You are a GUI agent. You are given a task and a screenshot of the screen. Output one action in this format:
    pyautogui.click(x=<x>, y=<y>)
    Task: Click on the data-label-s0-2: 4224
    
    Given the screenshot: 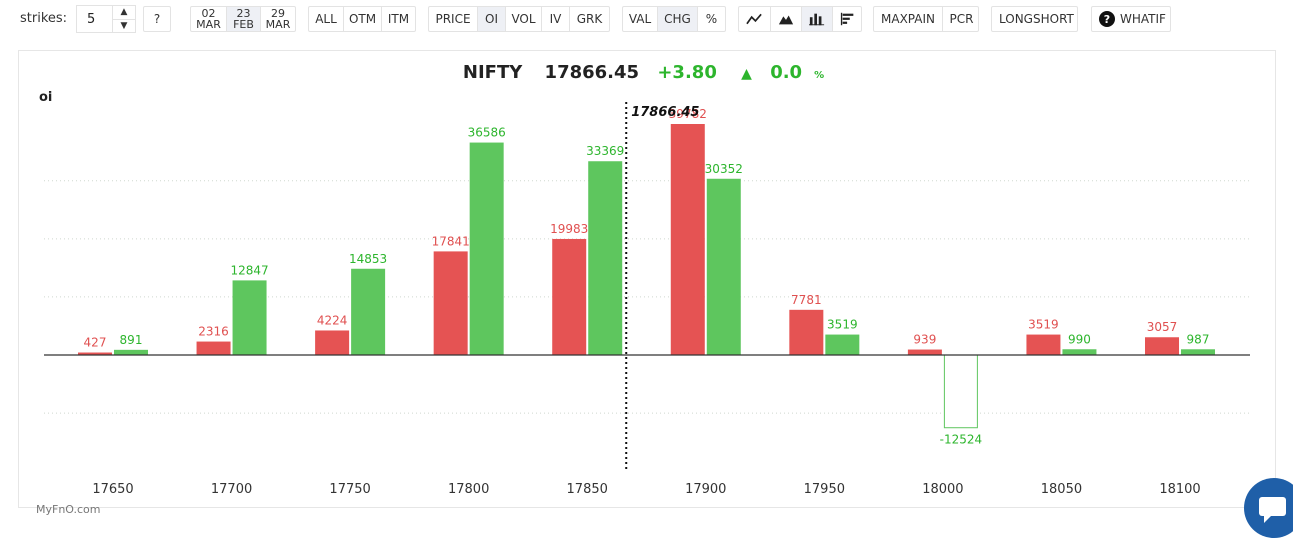 What is the action you would take?
    pyautogui.click(x=332, y=320)
    